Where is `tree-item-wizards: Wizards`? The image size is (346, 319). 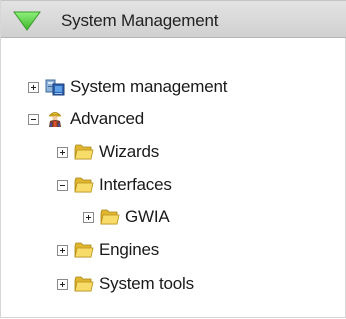 tree-item-wizards: Wizards is located at coordinates (108, 152).